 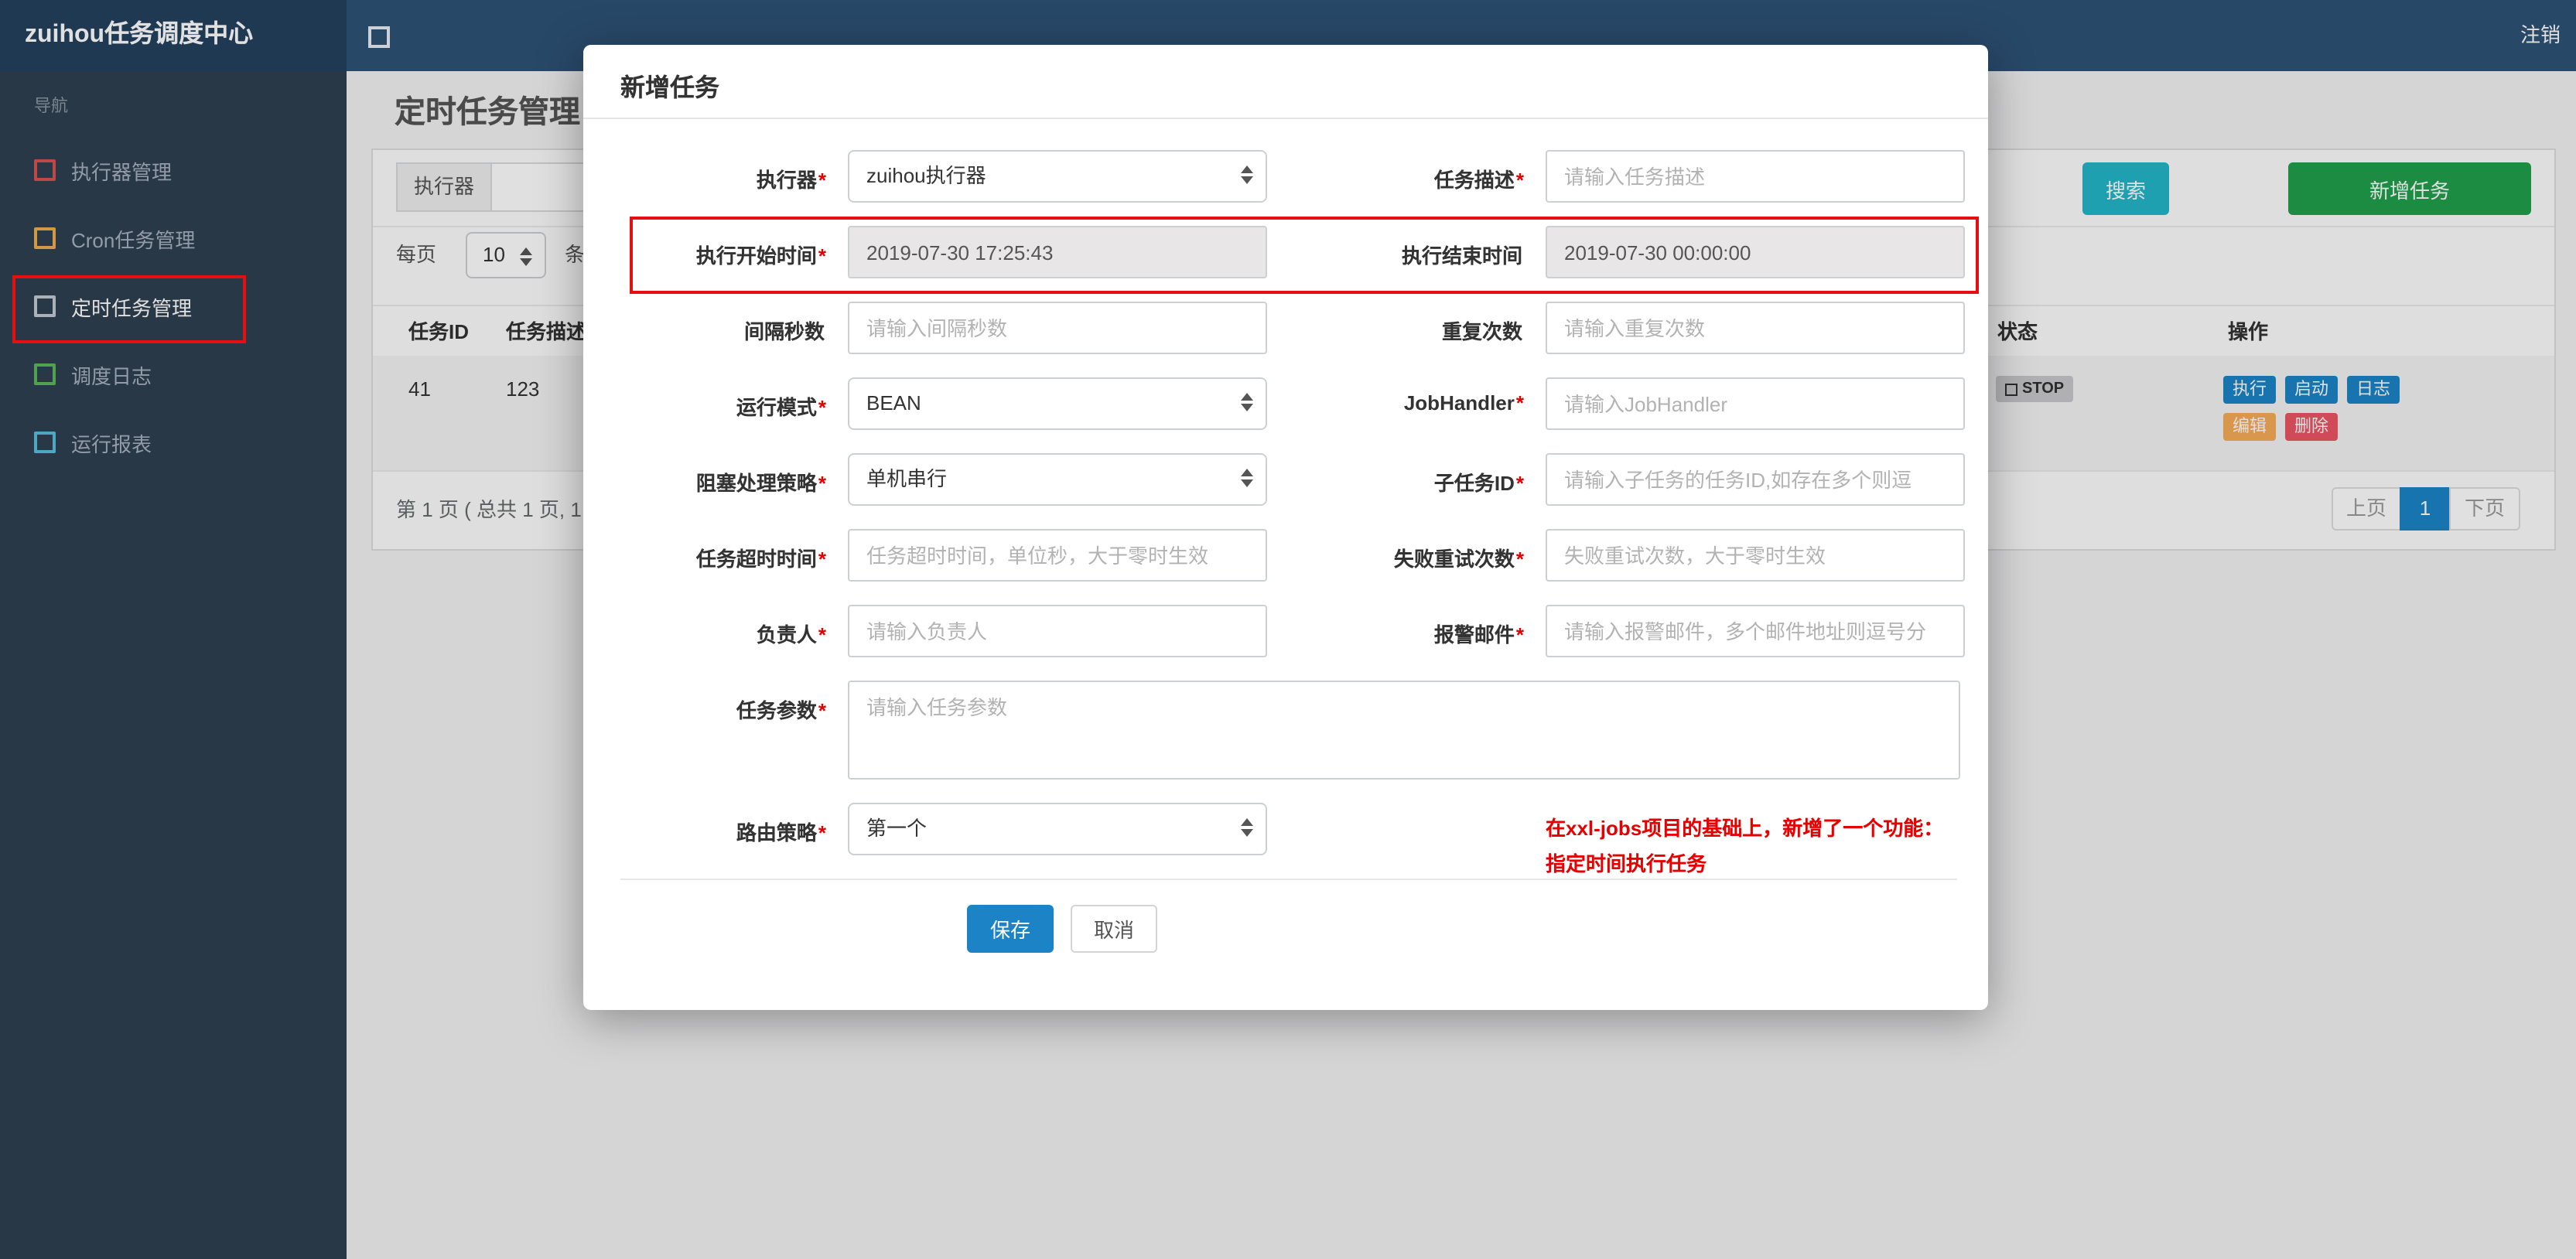 What do you see at coordinates (1755, 480) in the screenshot?
I see `child-job-id-input` at bounding box center [1755, 480].